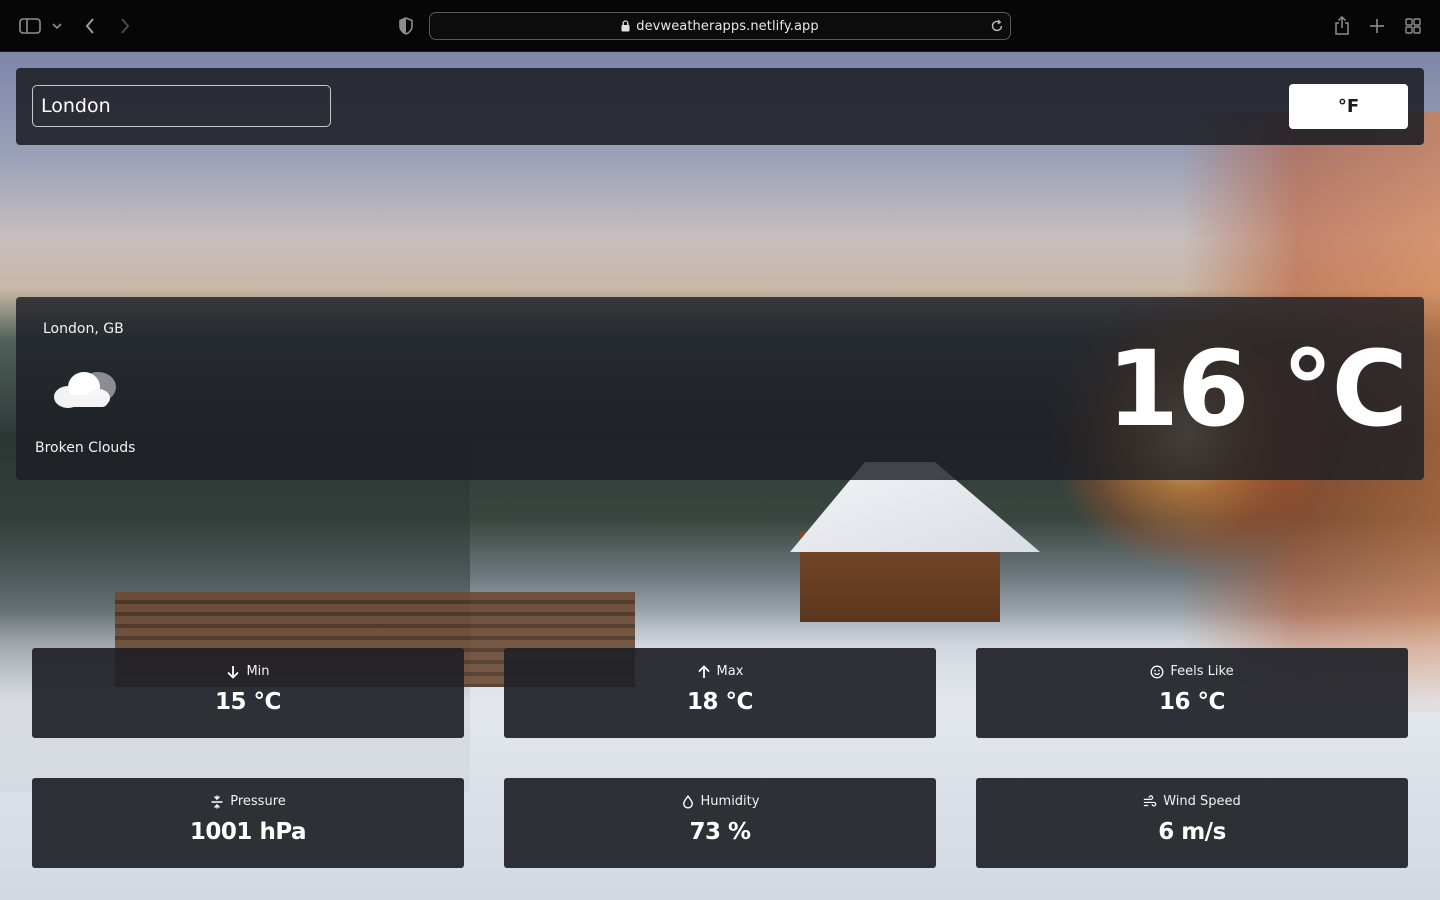  I want to click on forward-icon, so click(125, 26).